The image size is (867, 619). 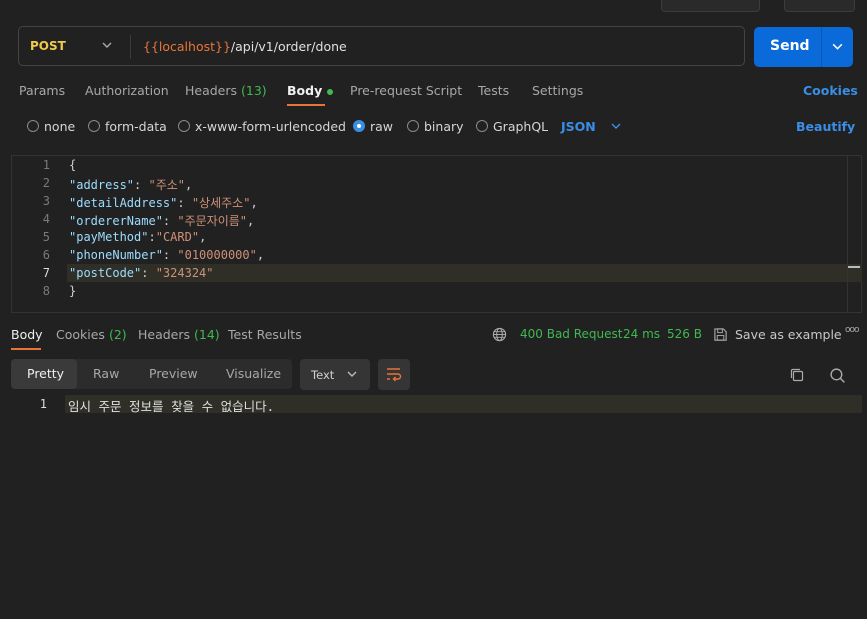 What do you see at coordinates (48, 46) in the screenshot?
I see `method-select: POST` at bounding box center [48, 46].